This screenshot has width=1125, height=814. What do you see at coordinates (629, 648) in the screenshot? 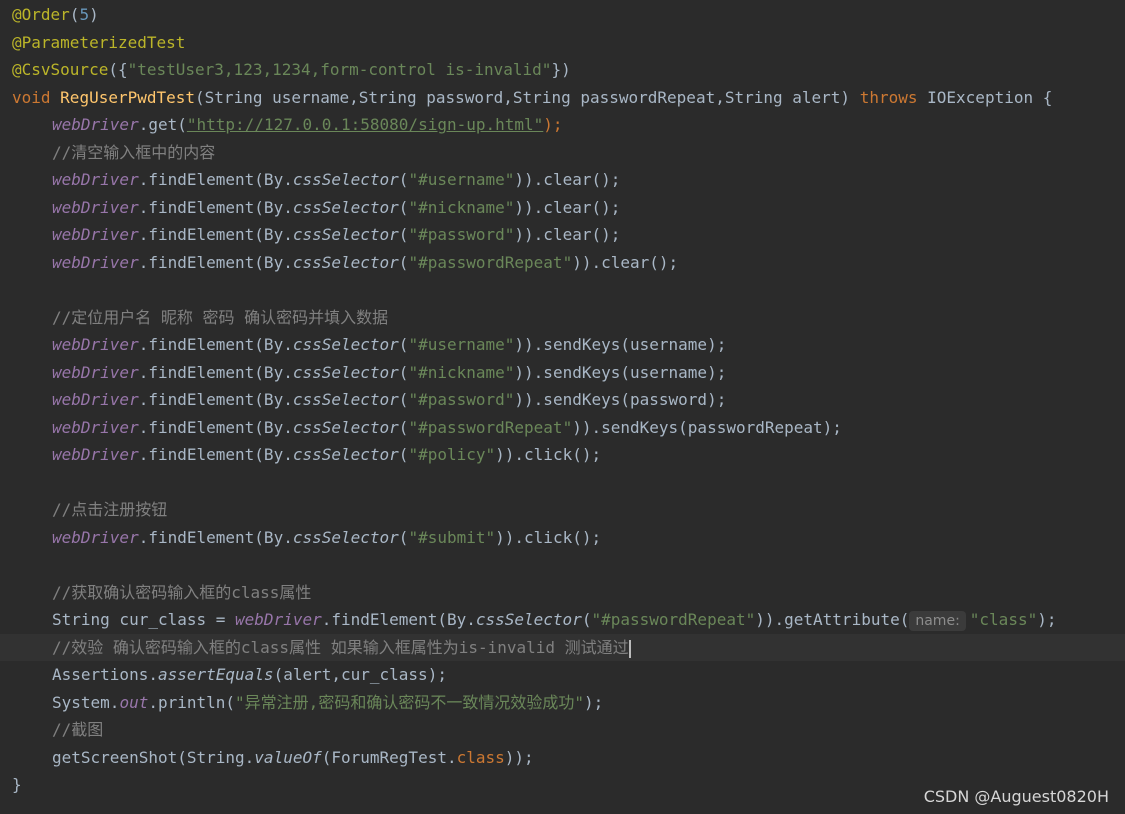
I see `text-caret` at bounding box center [629, 648].